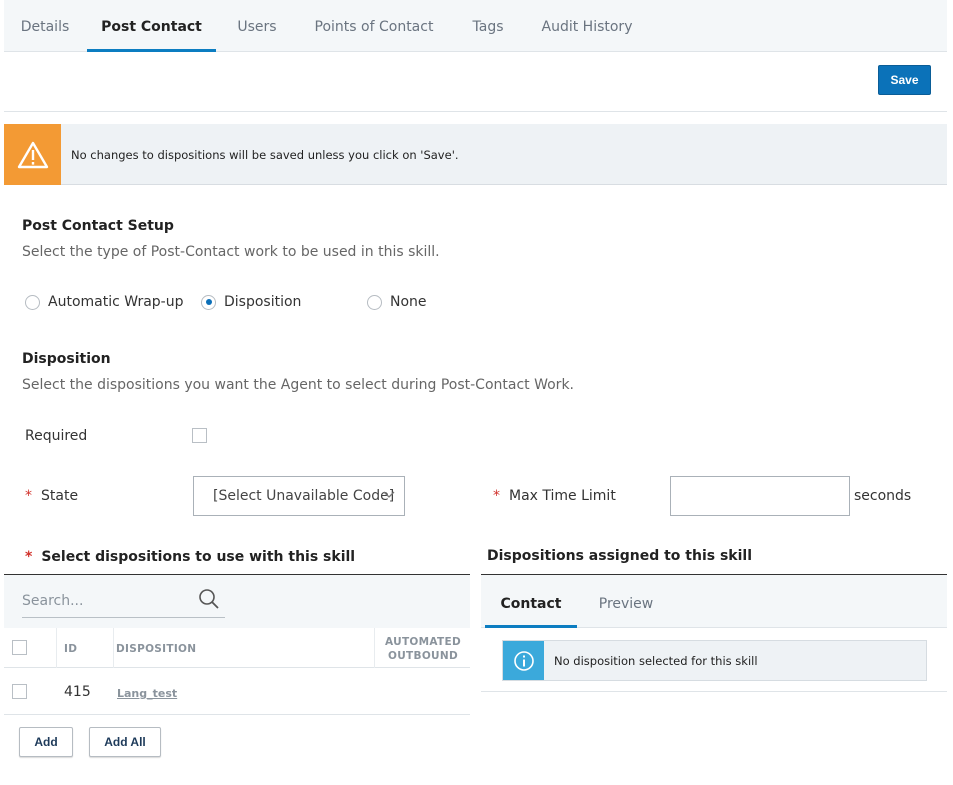 The image size is (953, 785). What do you see at coordinates (19, 647) in the screenshot?
I see `select-all-checkbox` at bounding box center [19, 647].